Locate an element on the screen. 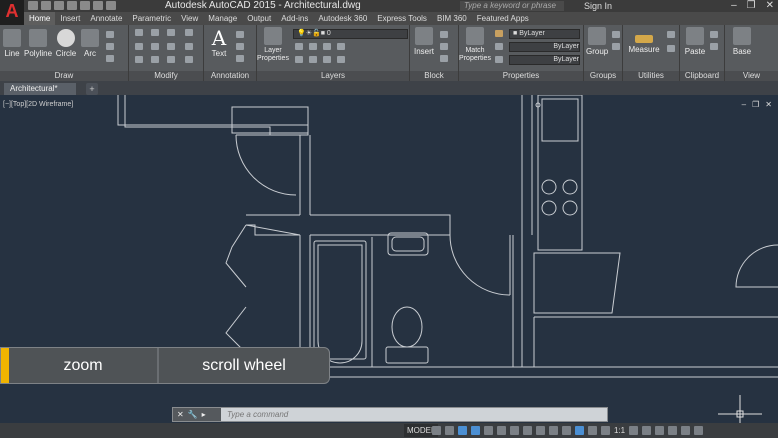 The width and height of the screenshot is (778, 438). grid-icon is located at coordinates (436, 430).